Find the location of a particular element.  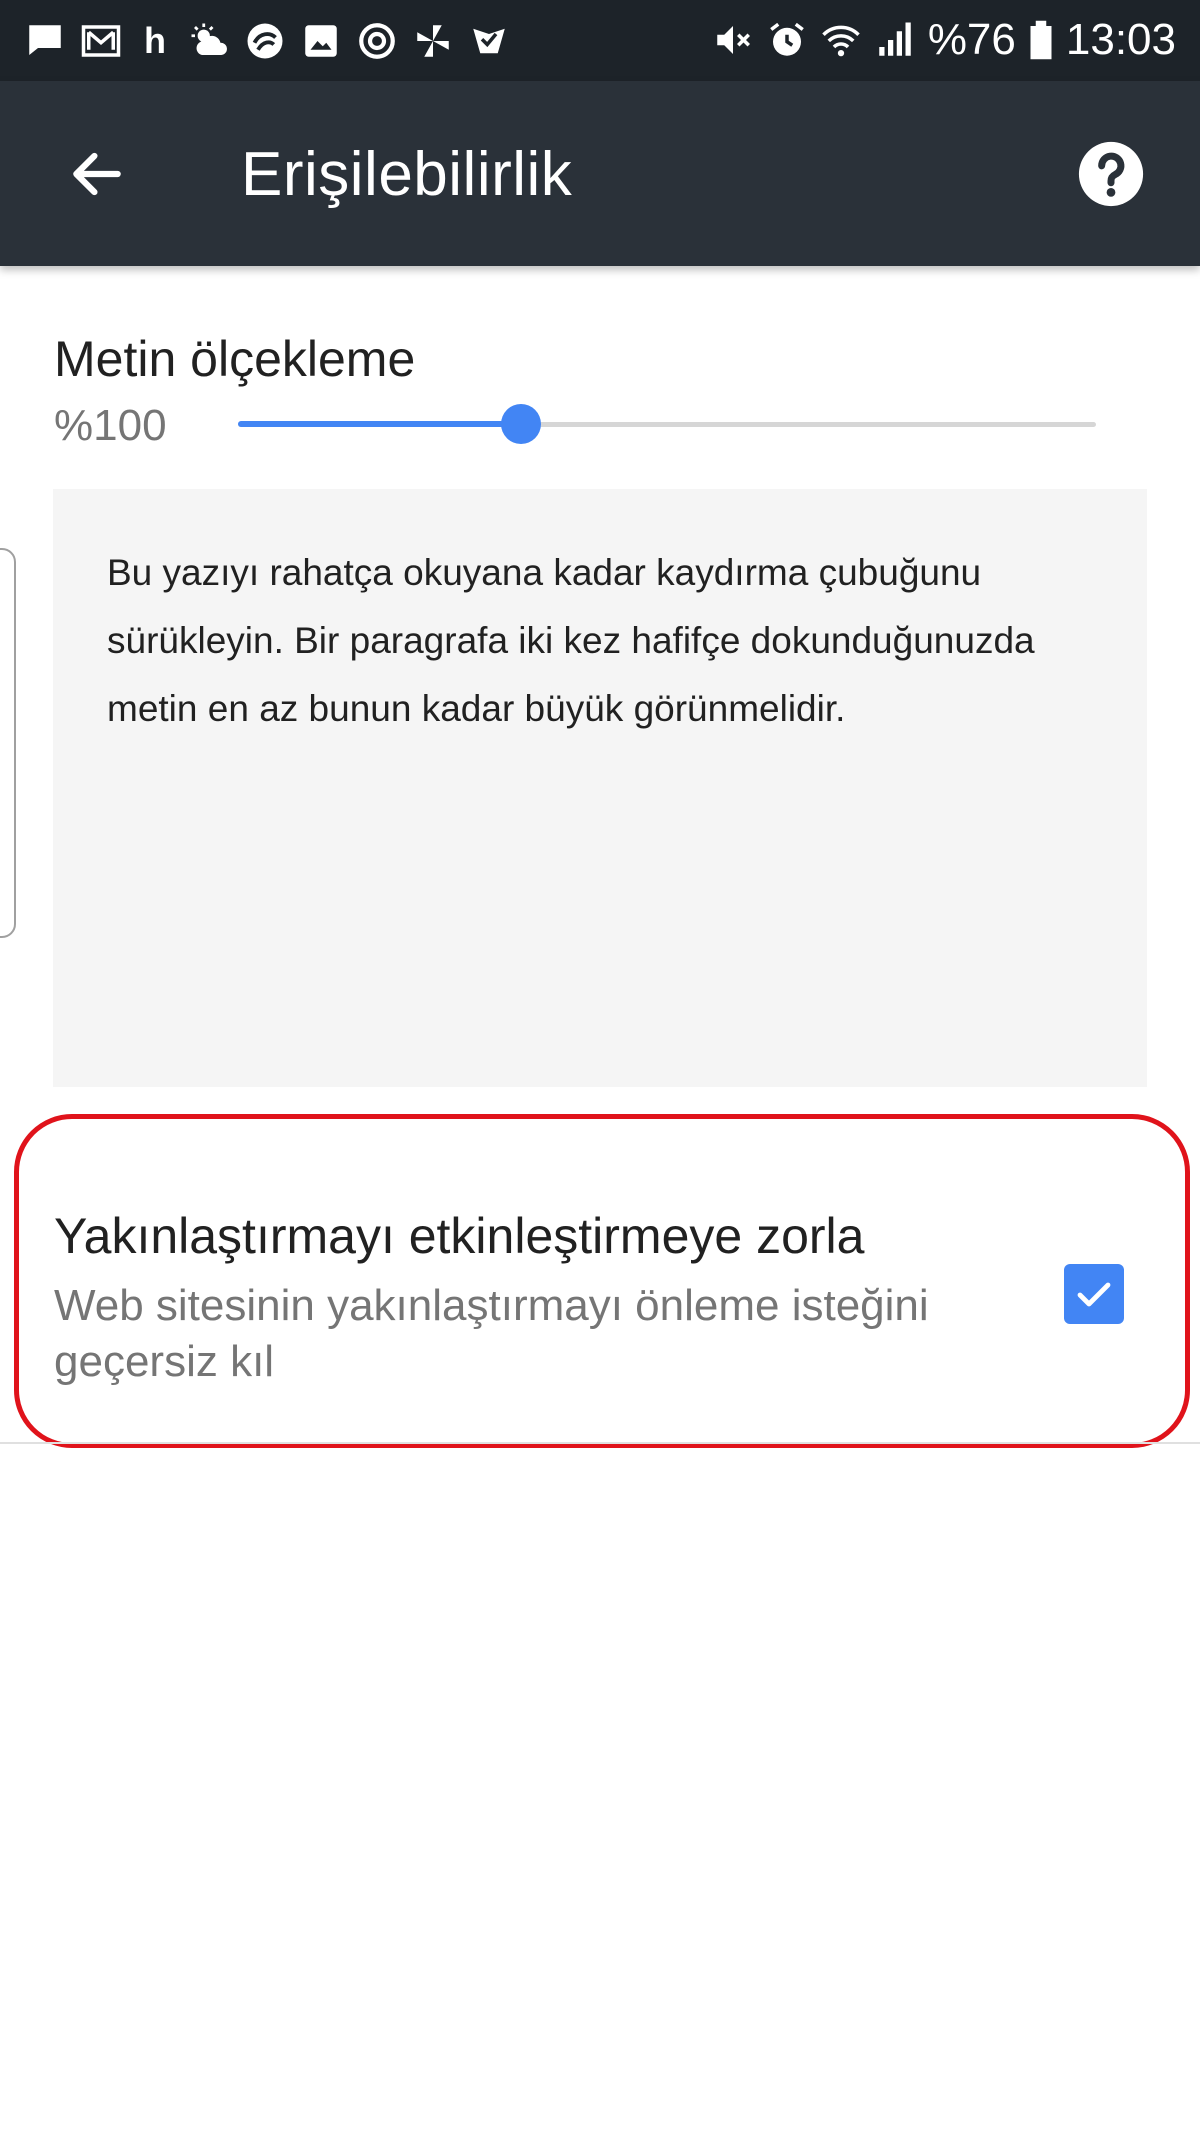

divider is located at coordinates (600, 1443).